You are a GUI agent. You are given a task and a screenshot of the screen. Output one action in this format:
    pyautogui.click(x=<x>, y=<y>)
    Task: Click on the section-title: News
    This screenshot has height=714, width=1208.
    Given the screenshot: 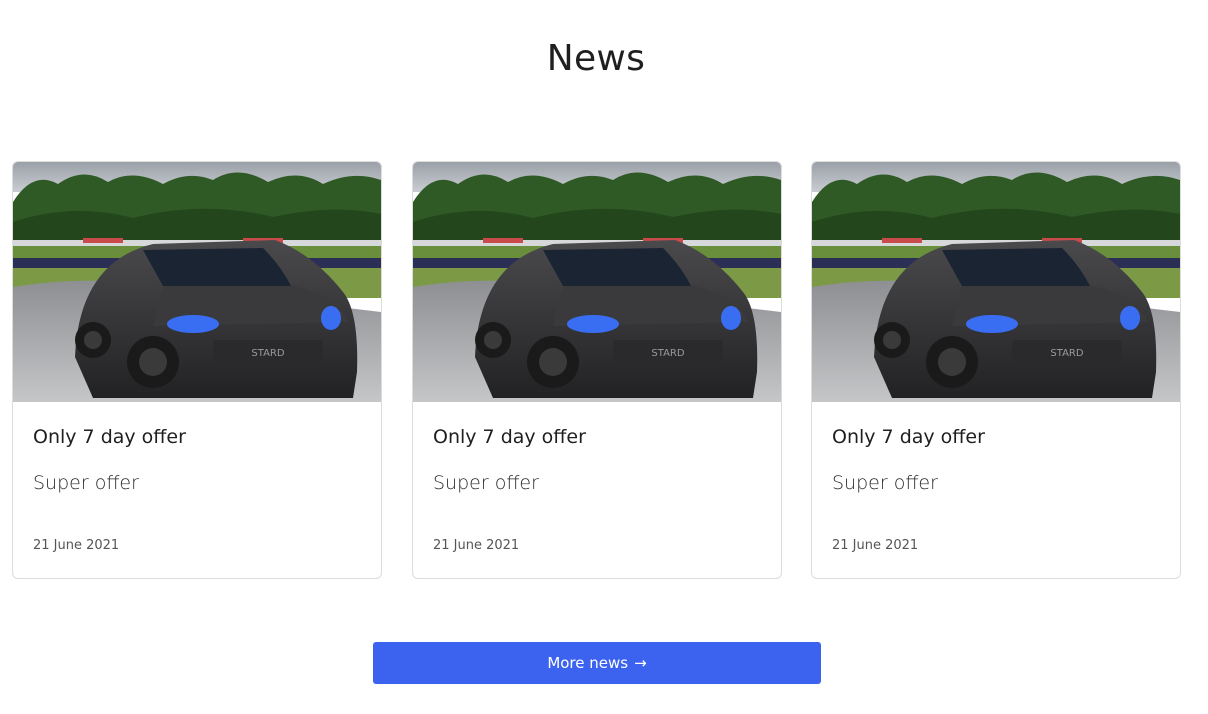 What is the action you would take?
    pyautogui.click(x=596, y=58)
    